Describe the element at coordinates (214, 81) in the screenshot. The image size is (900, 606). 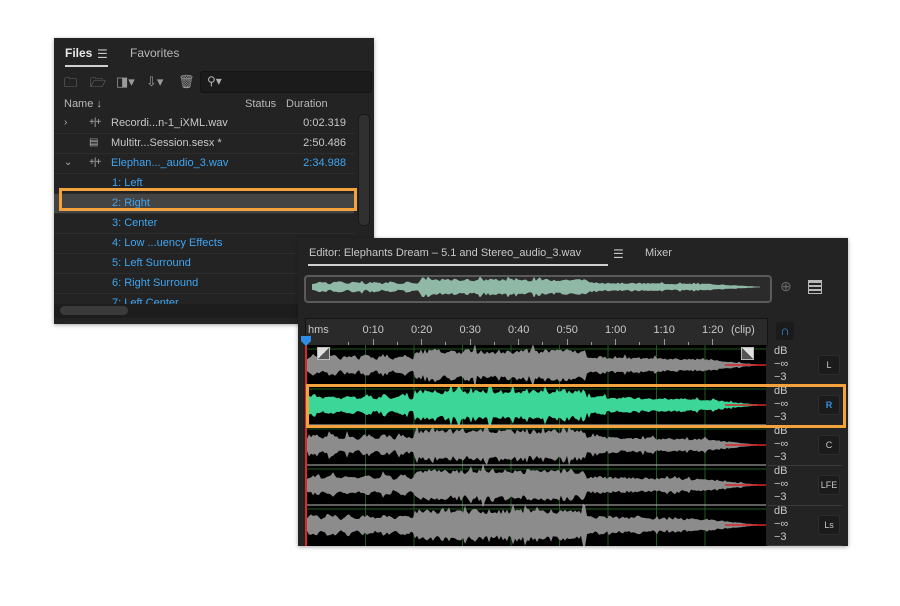
I see `search-icon: ⚲▾` at that location.